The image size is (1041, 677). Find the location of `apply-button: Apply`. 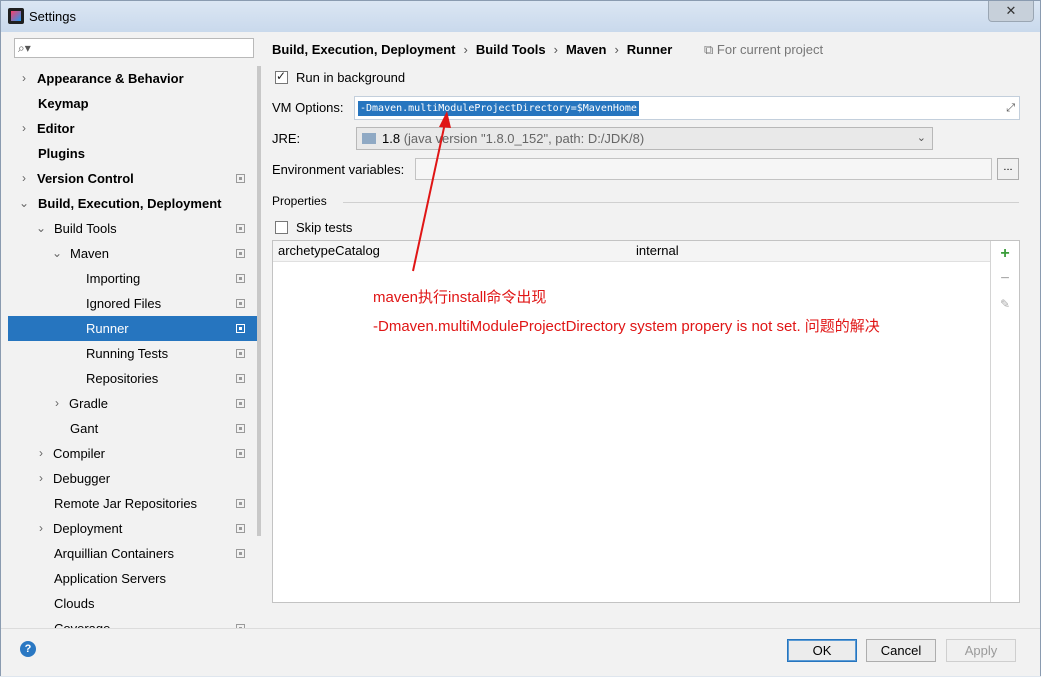

apply-button: Apply is located at coordinates (981, 650).